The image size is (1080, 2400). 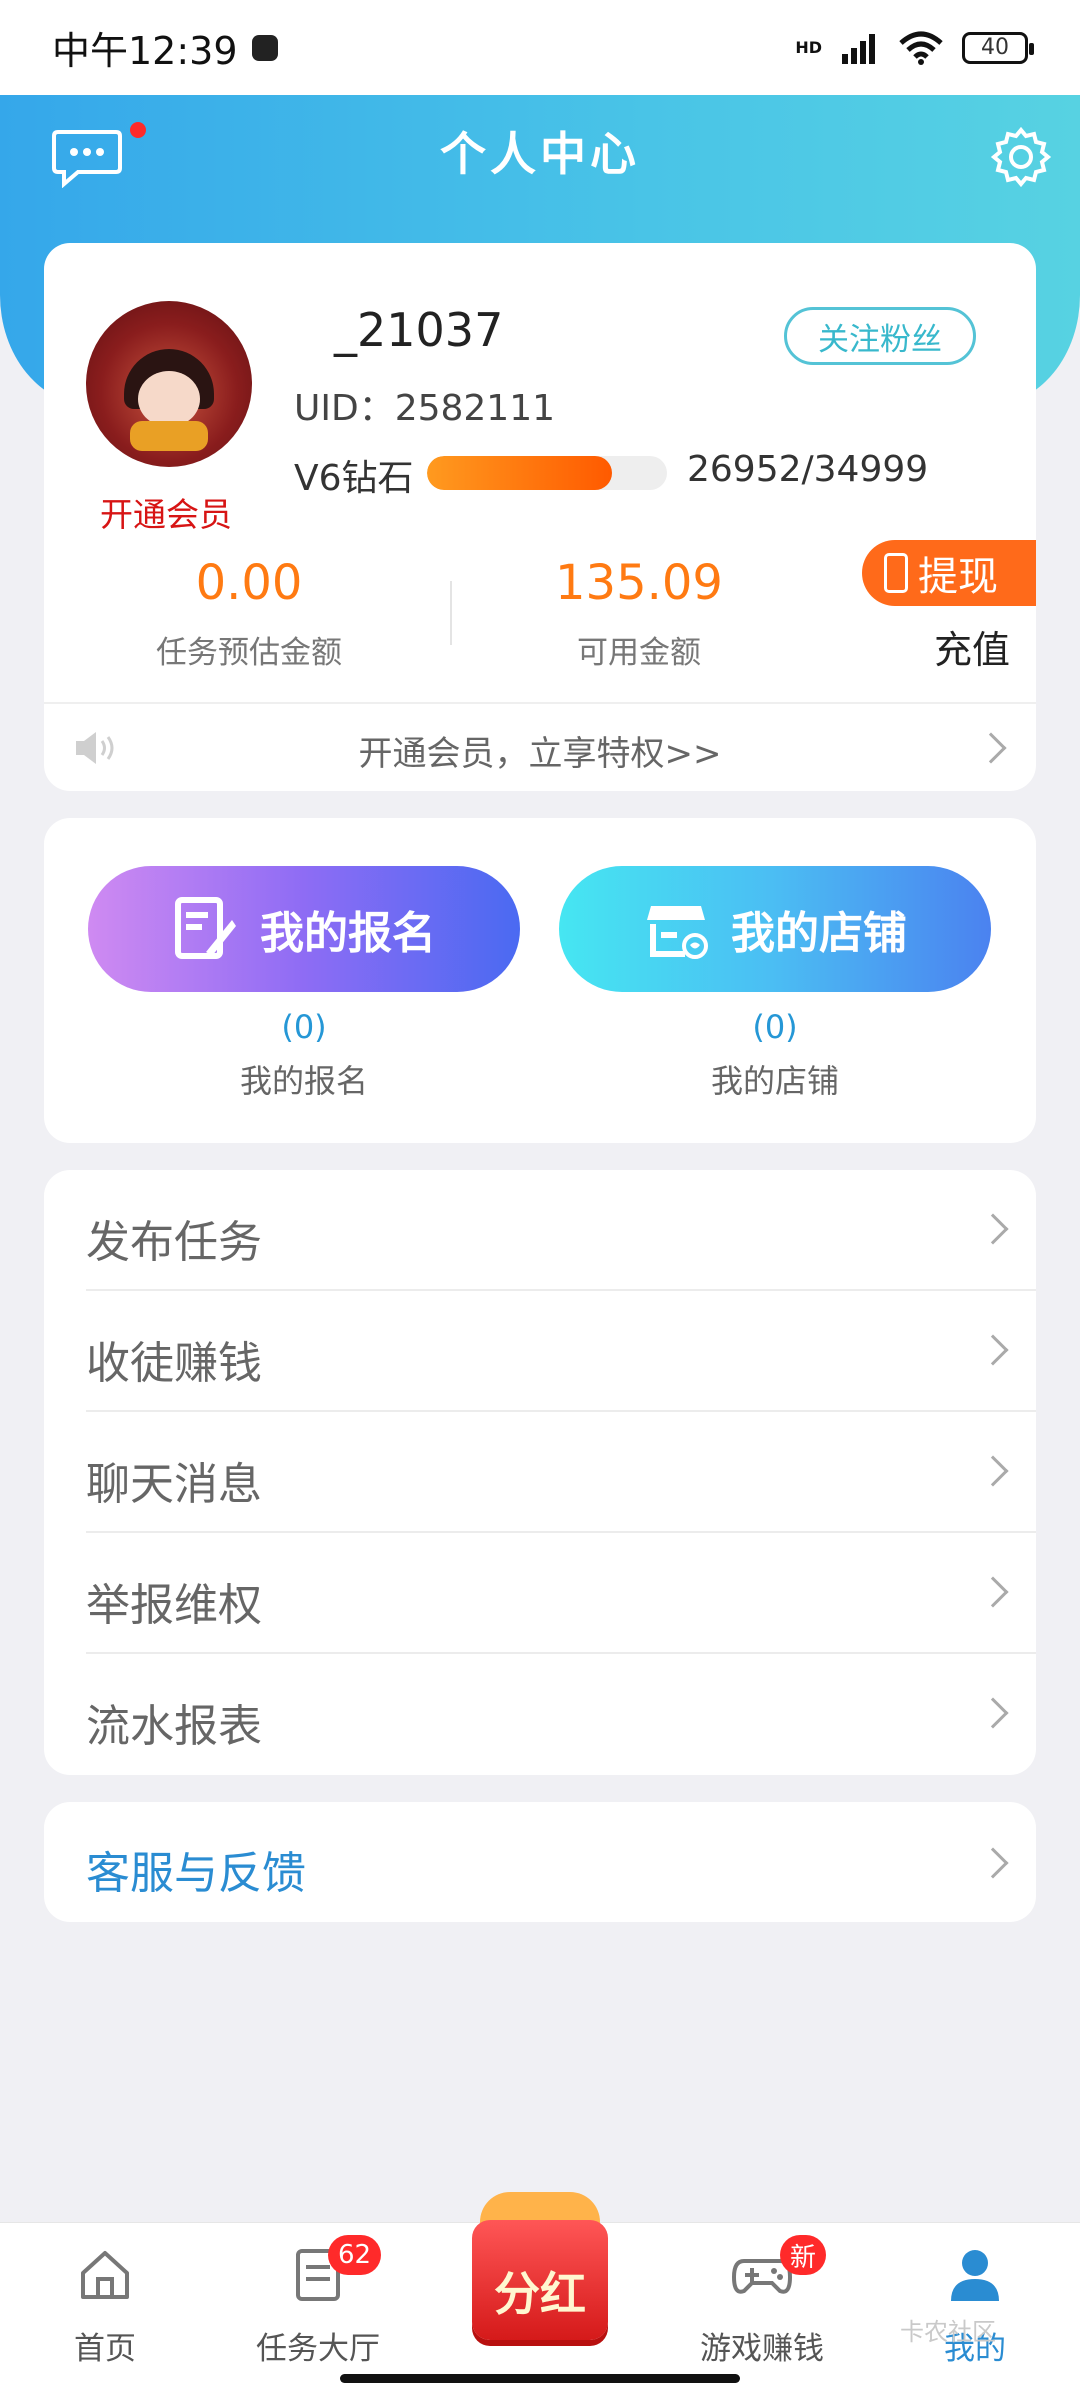 I want to click on watermark: 卡农社区, so click(x=948, y=2332).